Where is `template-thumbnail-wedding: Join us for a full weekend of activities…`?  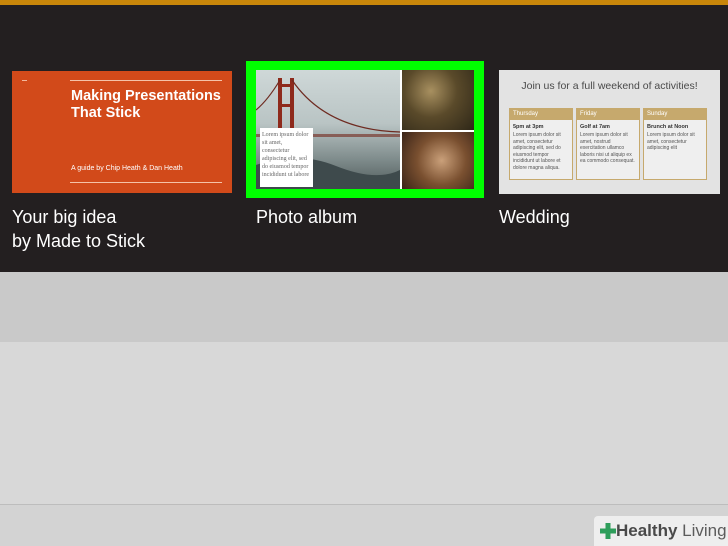
template-thumbnail-wedding: Join us for a full weekend of activities… is located at coordinates (609, 132).